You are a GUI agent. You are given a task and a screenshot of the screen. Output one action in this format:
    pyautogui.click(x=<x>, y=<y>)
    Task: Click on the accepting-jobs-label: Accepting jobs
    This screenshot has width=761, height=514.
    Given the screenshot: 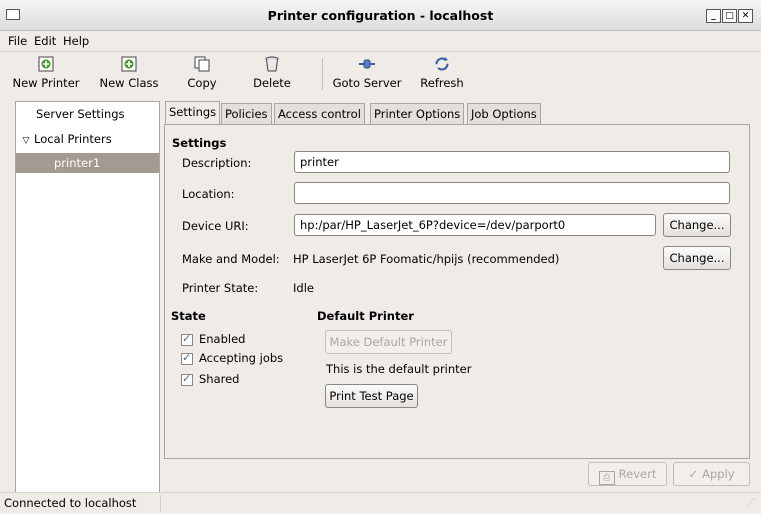 What is the action you would take?
    pyautogui.click(x=241, y=358)
    